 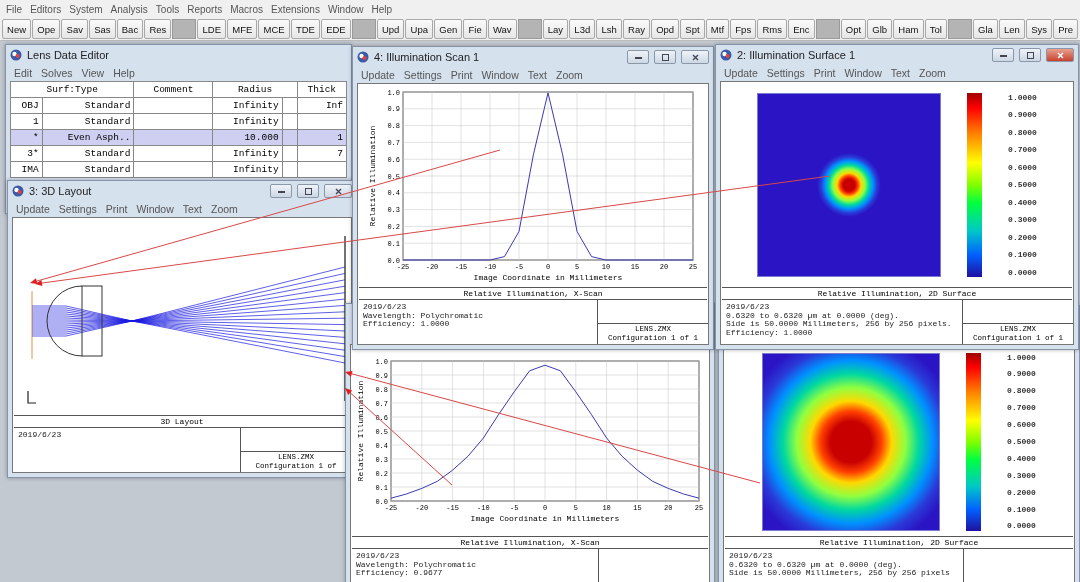 What do you see at coordinates (1022, 202) in the screenshot?
I see `legend-value: 0.4000` at bounding box center [1022, 202].